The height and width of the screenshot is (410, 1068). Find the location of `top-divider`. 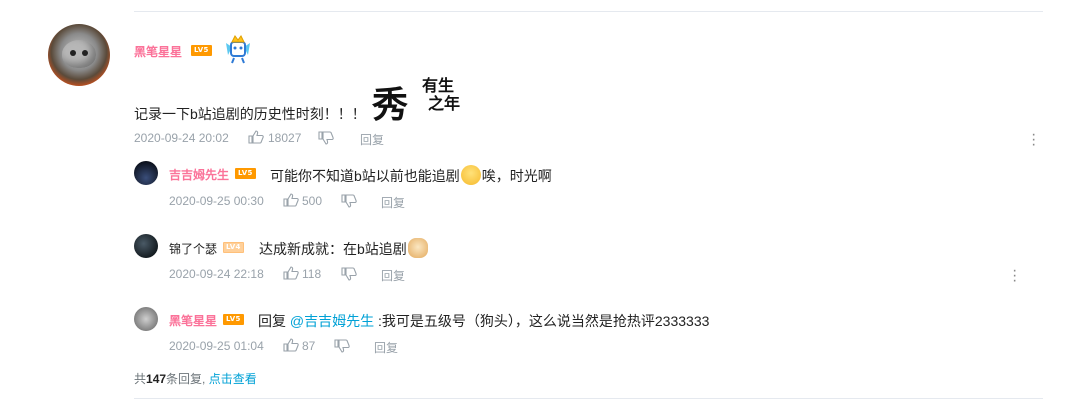

top-divider is located at coordinates (588, 11).